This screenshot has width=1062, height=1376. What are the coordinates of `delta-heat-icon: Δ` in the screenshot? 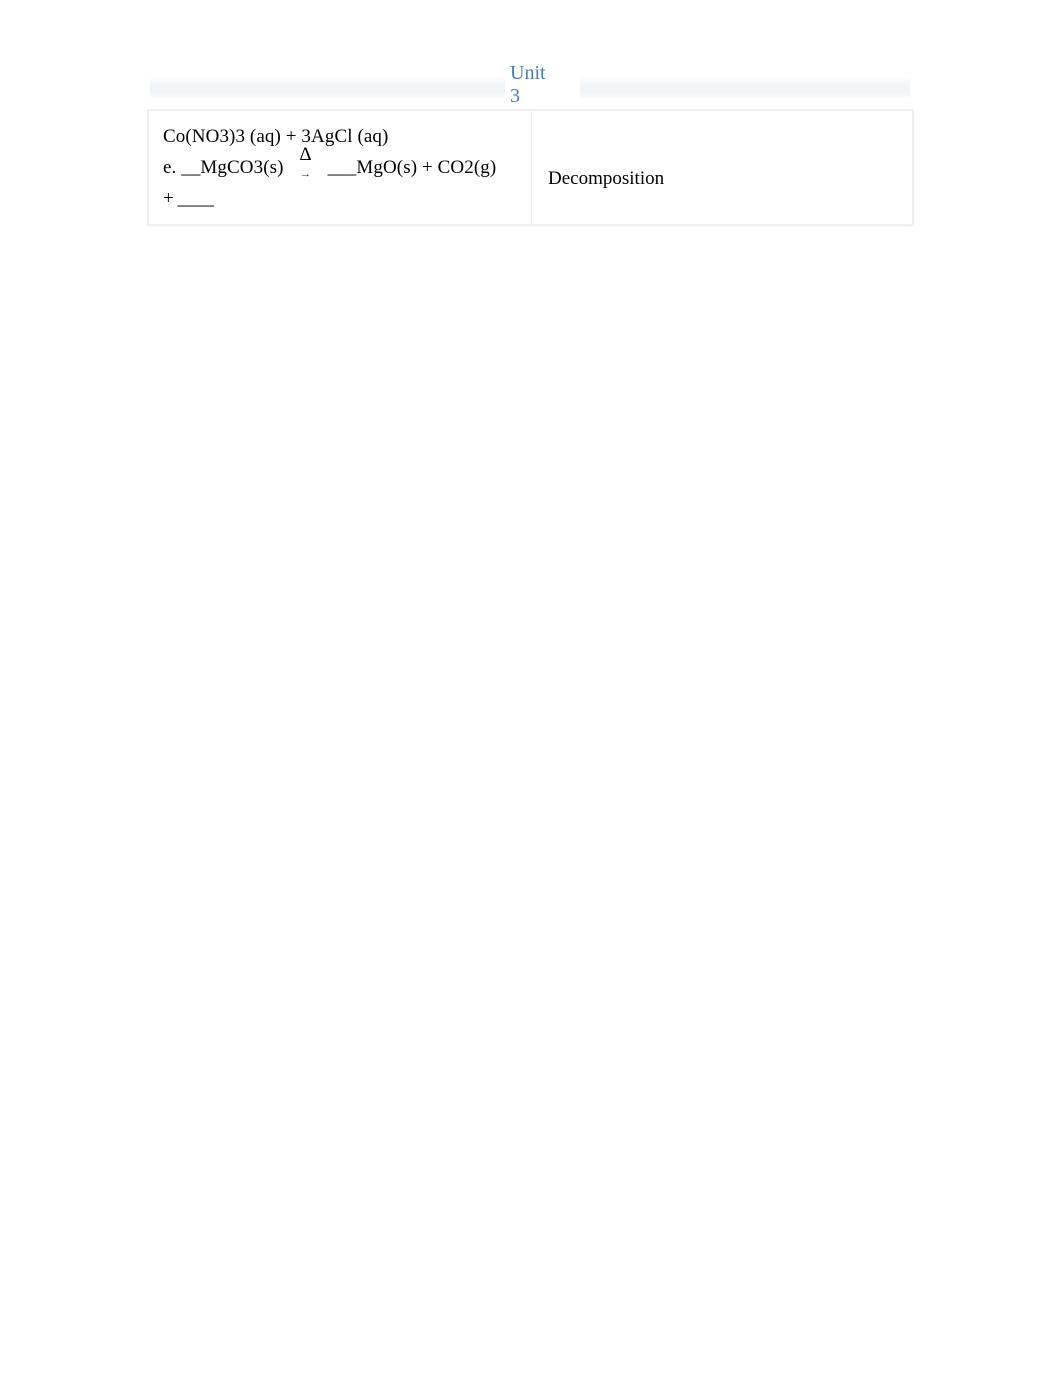 It's located at (305, 154).